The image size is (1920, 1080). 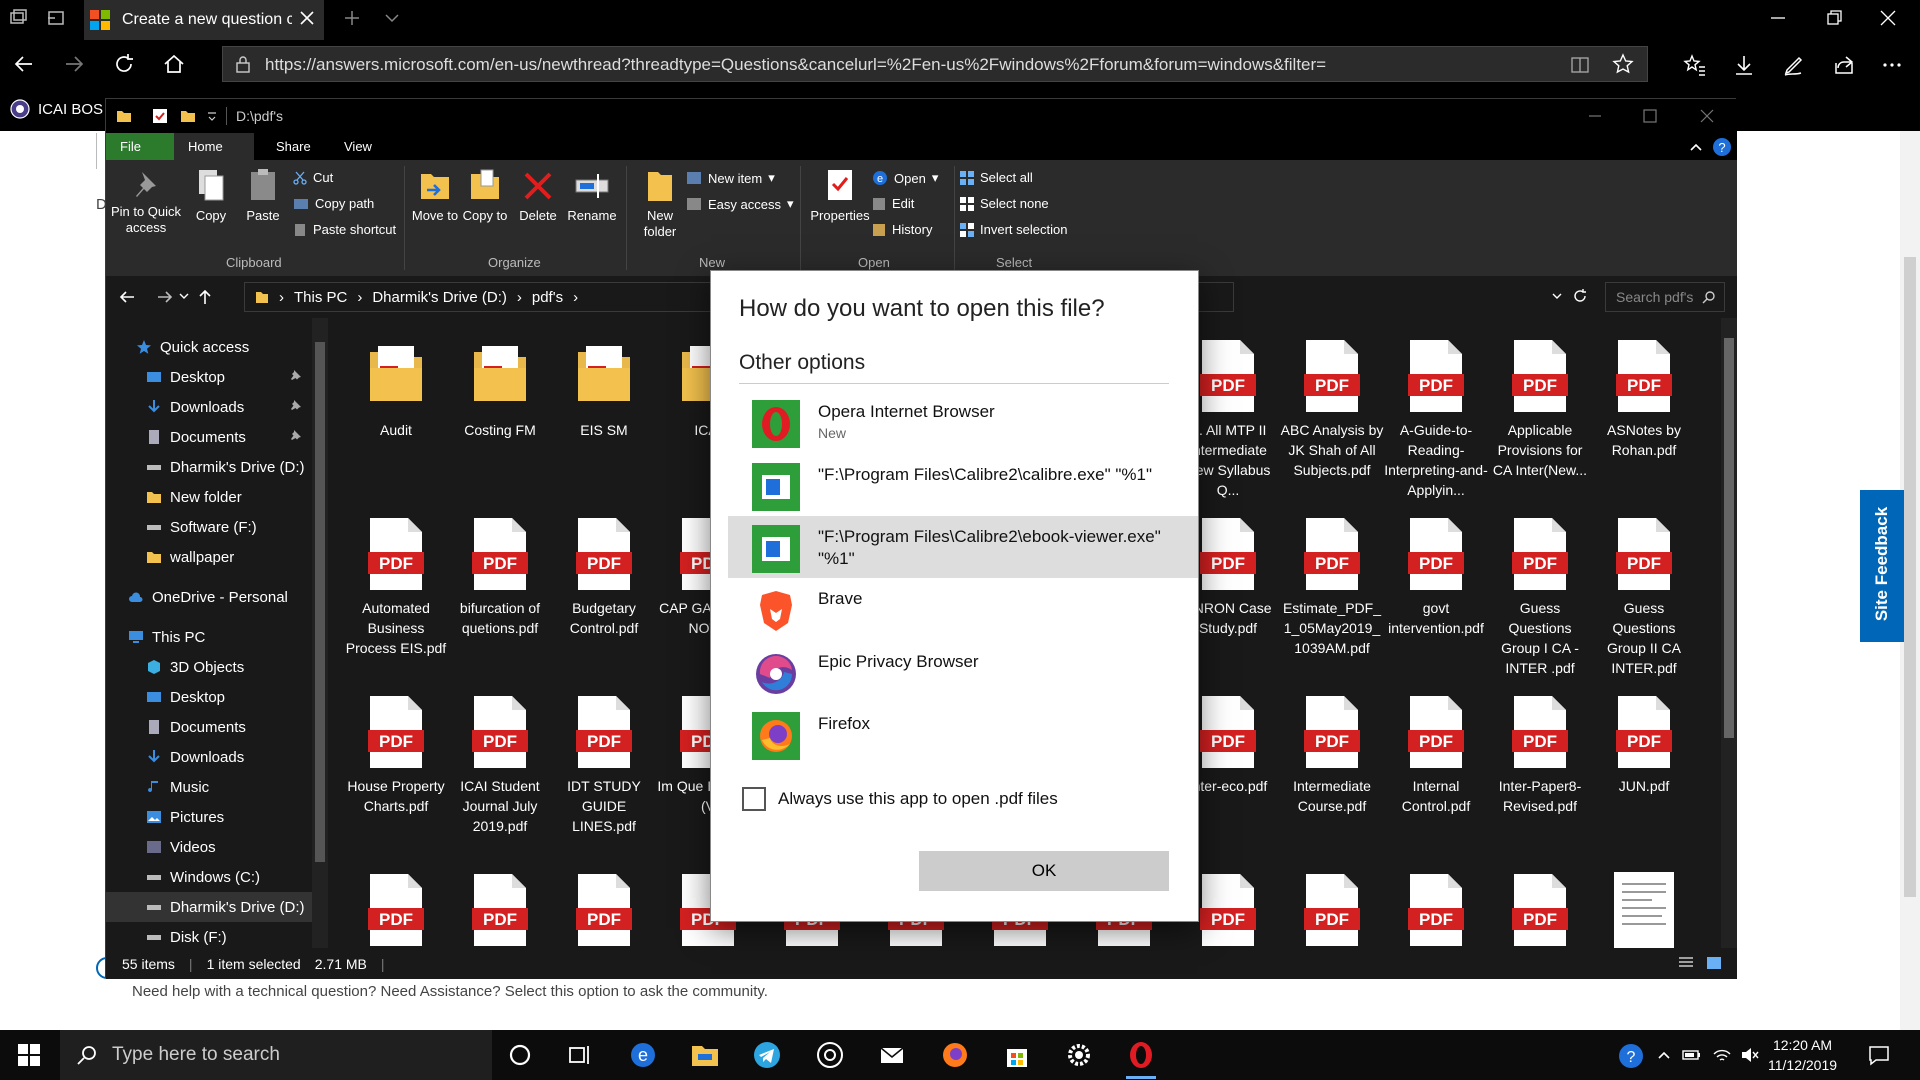 I want to click on tab-set-aside-icon, so click(x=20, y=20).